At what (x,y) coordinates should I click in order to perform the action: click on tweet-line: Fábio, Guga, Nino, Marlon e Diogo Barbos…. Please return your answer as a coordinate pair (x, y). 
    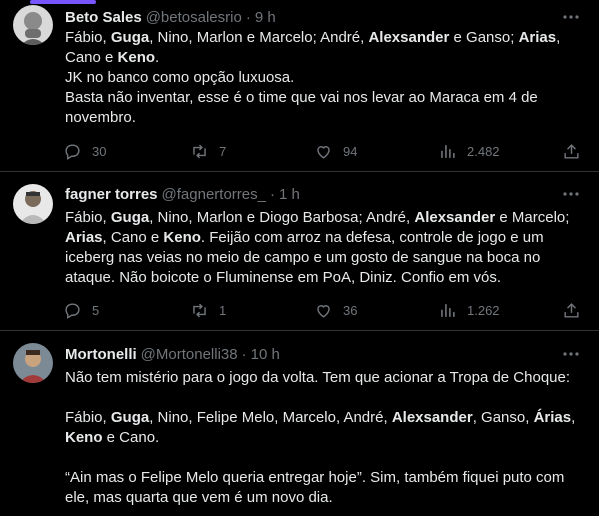
    Looking at the image, I should click on (322, 218).